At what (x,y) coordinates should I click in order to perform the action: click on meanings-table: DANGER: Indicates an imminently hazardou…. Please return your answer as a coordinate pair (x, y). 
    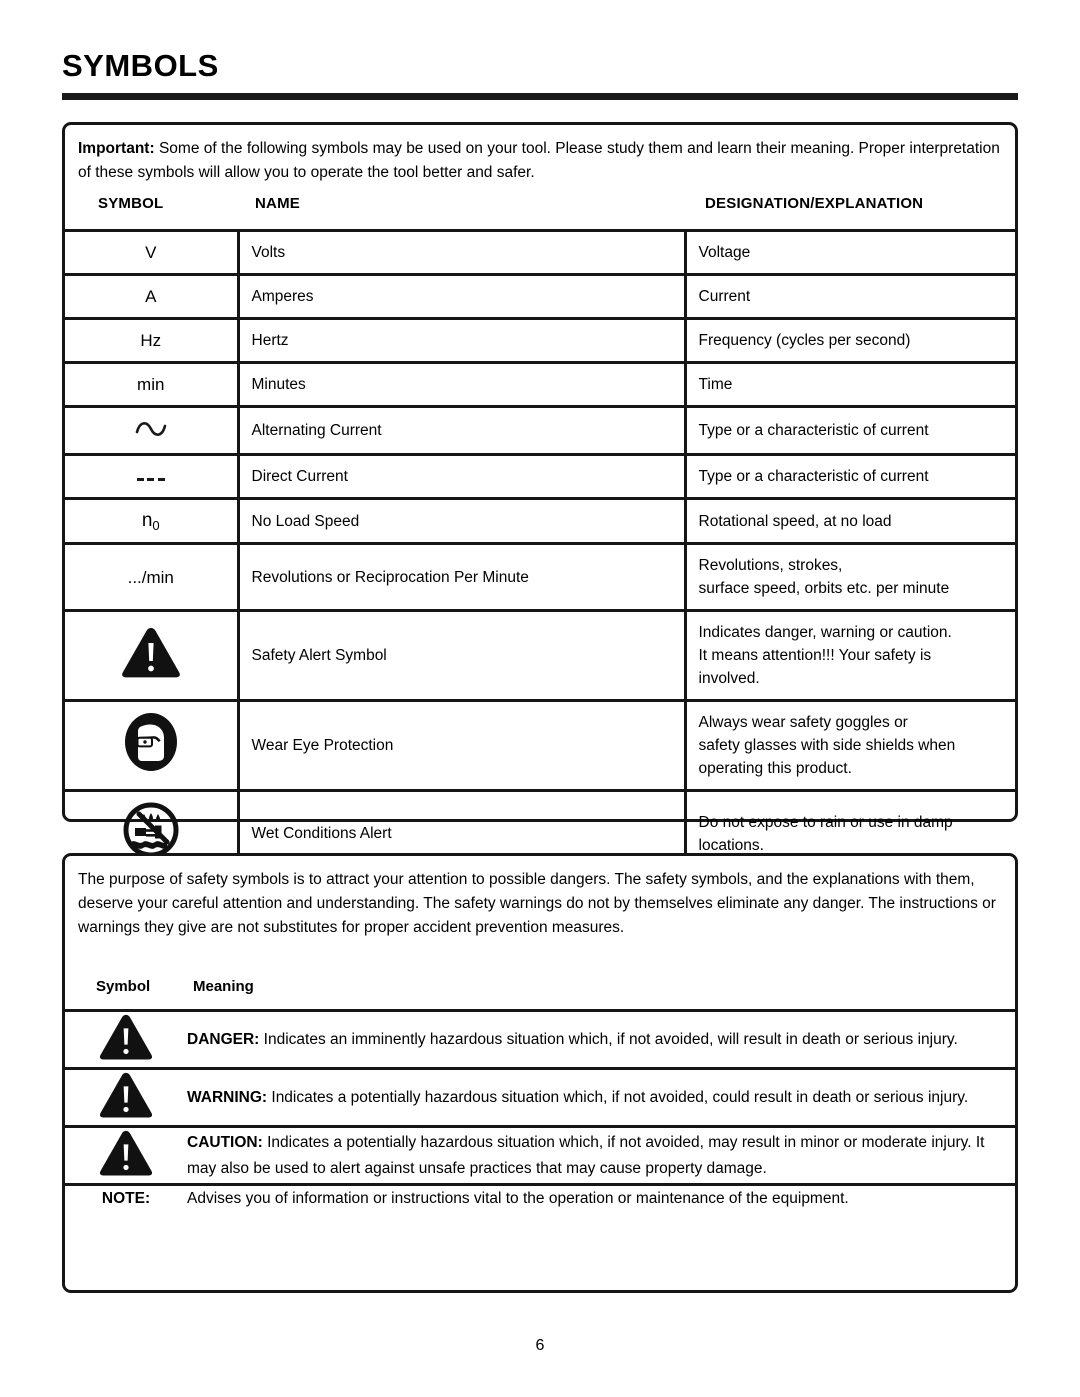
    Looking at the image, I should click on (540, 1110).